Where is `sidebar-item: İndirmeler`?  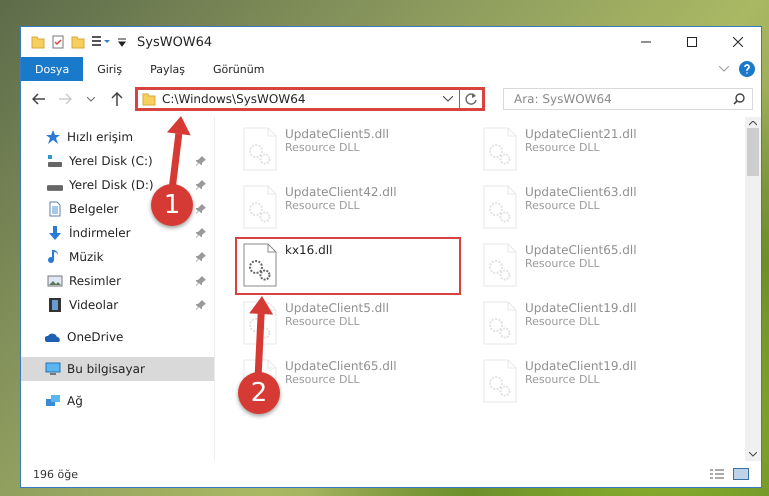 sidebar-item: İndirmeler is located at coordinates (100, 233).